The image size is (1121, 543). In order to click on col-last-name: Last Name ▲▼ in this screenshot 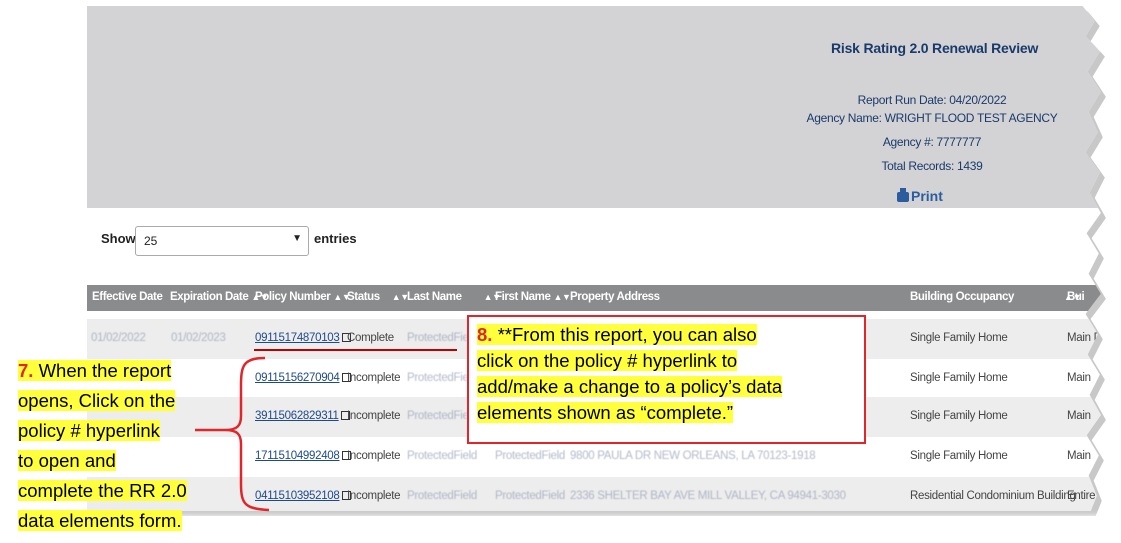, I will do `click(454, 297)`.